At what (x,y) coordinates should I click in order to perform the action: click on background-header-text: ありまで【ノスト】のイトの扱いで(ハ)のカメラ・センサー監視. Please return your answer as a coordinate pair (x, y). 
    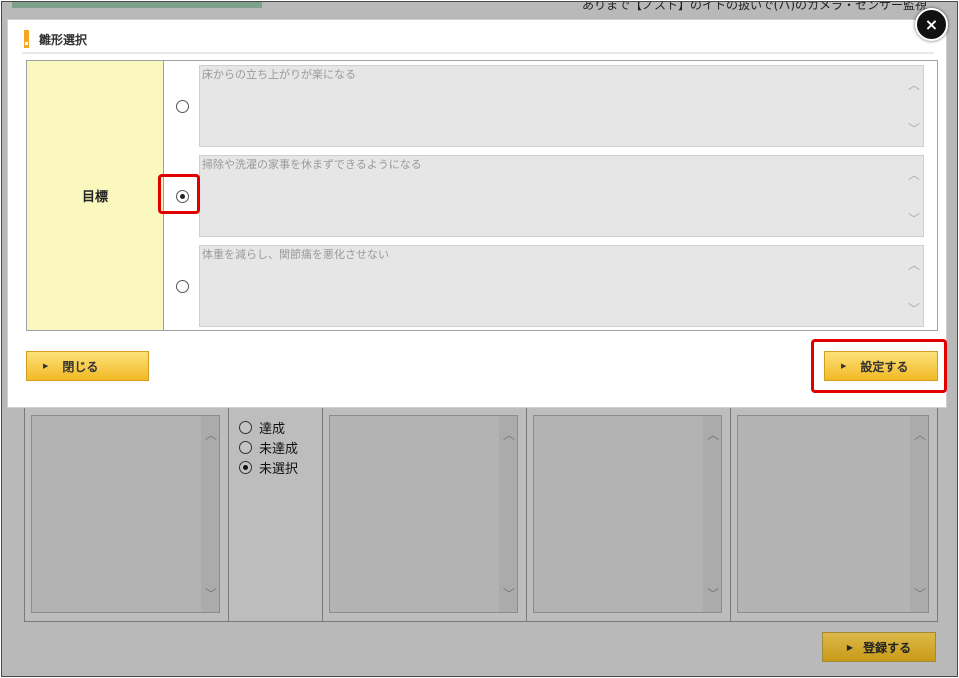
    Looking at the image, I should click on (755, 6).